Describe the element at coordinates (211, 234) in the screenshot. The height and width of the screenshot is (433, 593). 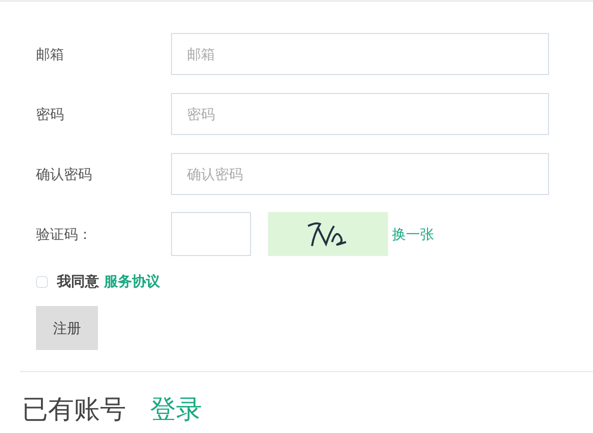
I see `captcha-field` at that location.